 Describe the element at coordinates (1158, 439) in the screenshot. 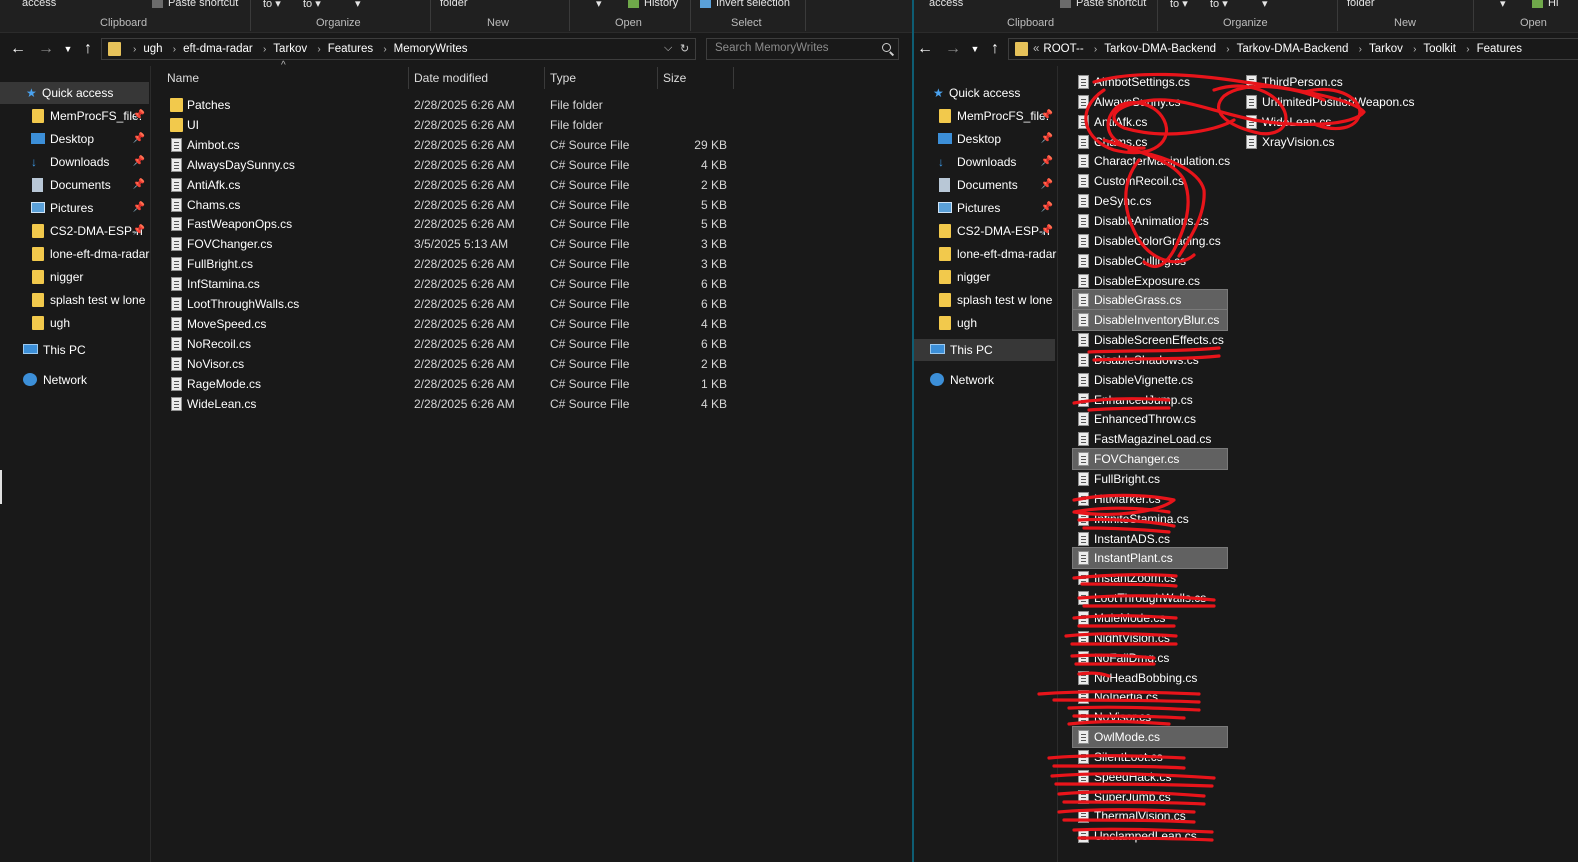

I see `list-item: FastMagazineLoad.cs` at that location.